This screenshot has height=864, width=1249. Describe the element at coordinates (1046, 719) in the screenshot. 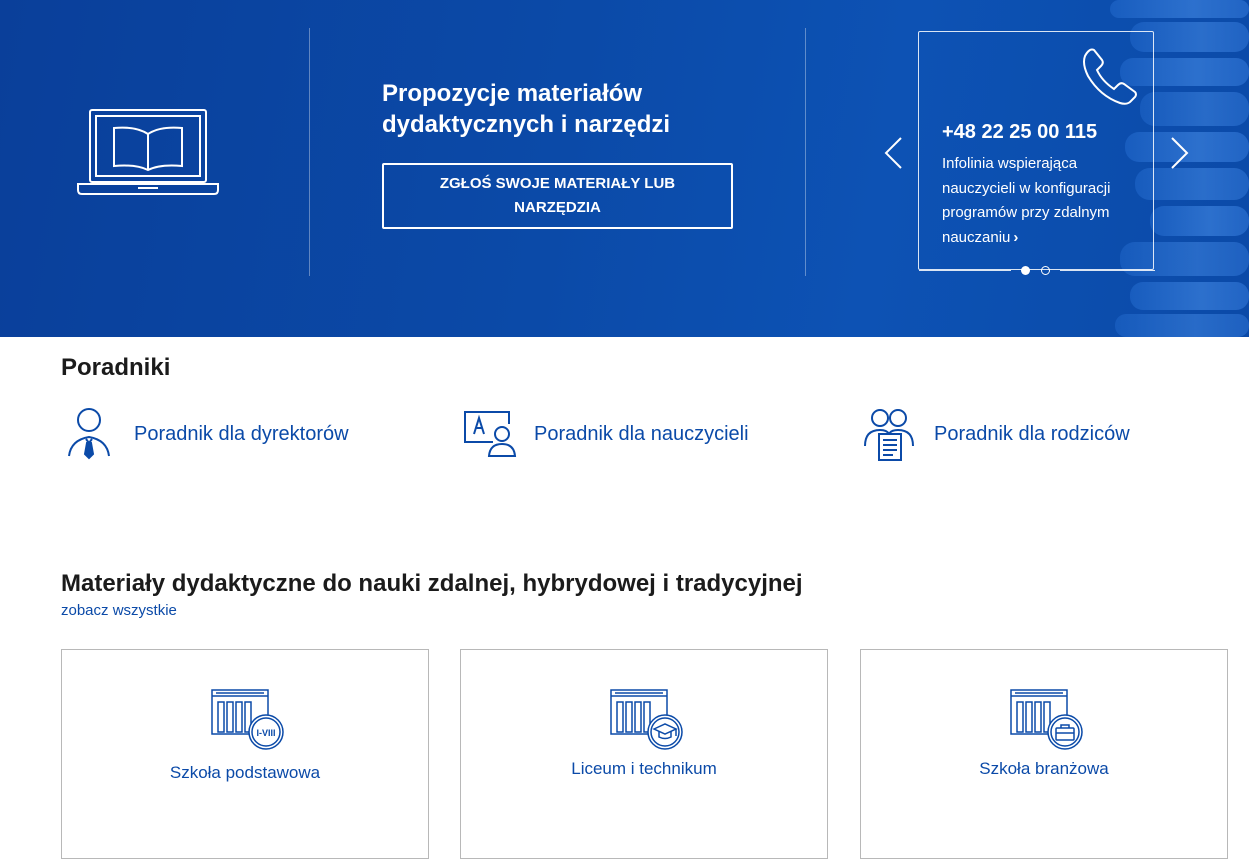

I see `school-briefcase-icon` at that location.